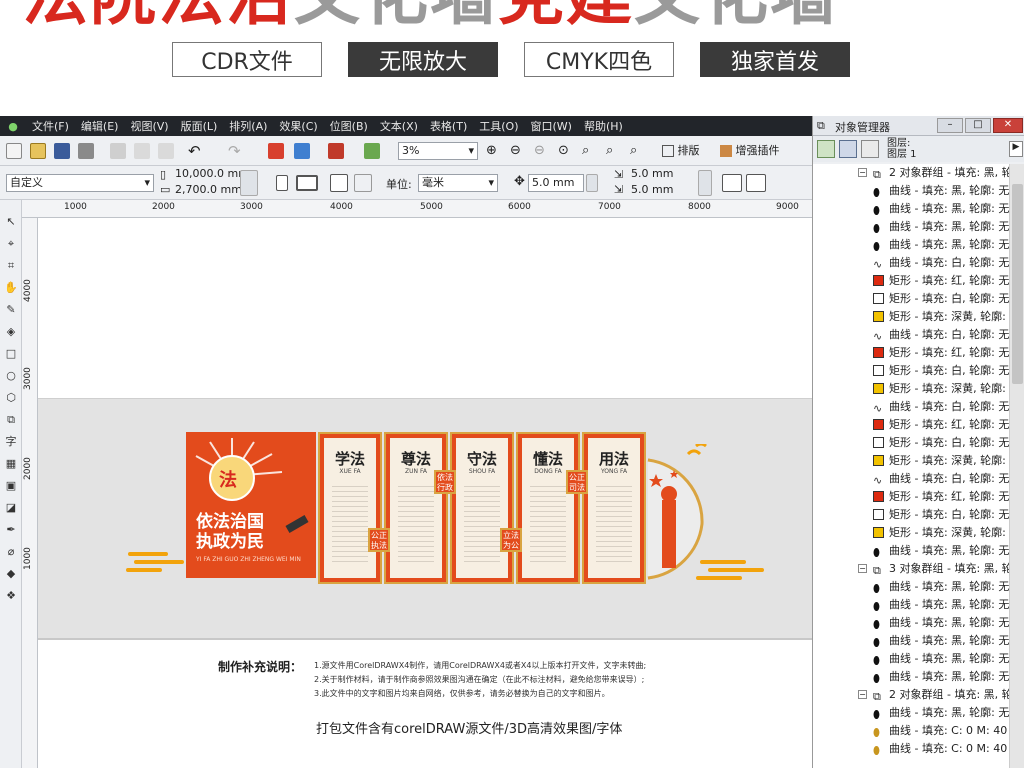  I want to click on plugin-button: 增强插件, so click(750, 150).